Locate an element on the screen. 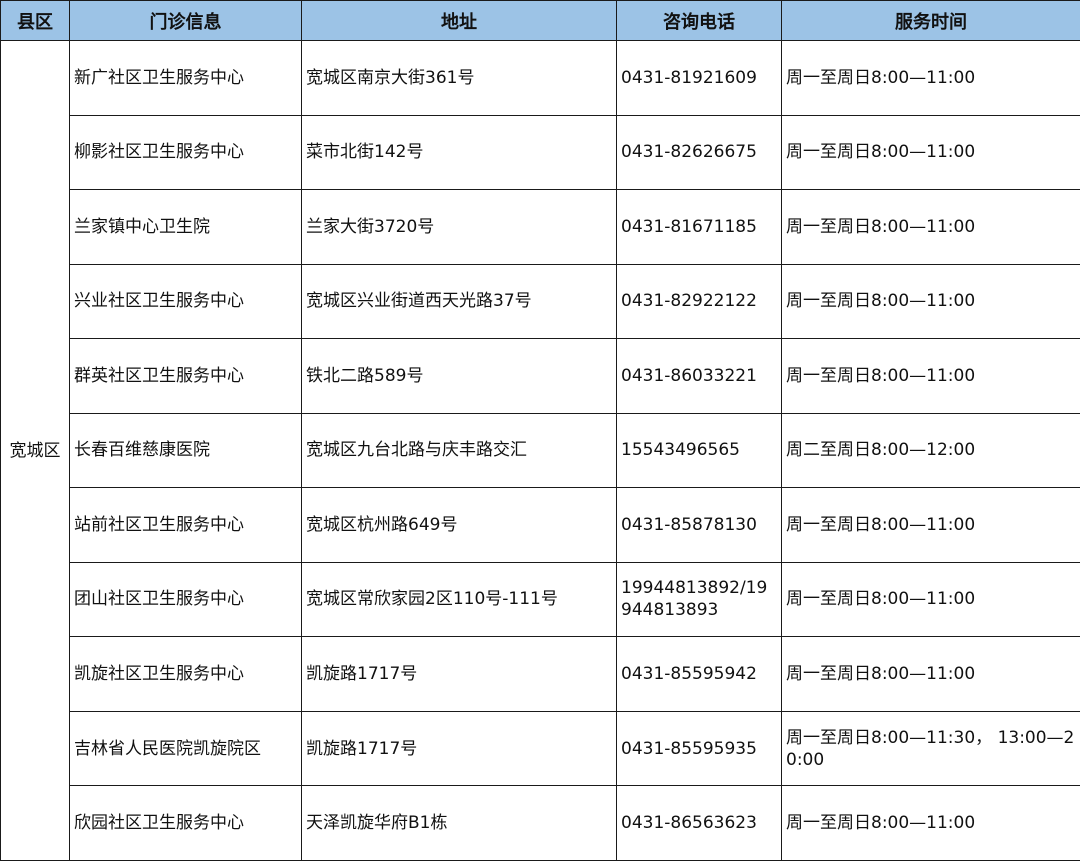  clinic-name-cell: 团山社区卫生服务中心 is located at coordinates (185, 599).